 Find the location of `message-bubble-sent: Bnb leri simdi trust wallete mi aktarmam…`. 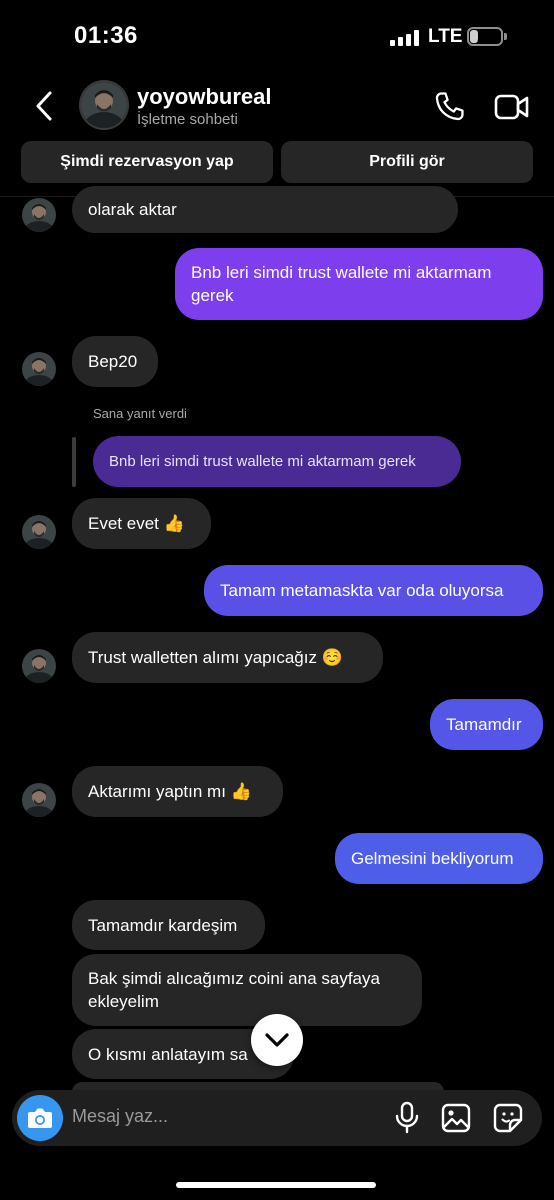

message-bubble-sent: Bnb leri simdi trust wallete mi aktarmam… is located at coordinates (359, 284).